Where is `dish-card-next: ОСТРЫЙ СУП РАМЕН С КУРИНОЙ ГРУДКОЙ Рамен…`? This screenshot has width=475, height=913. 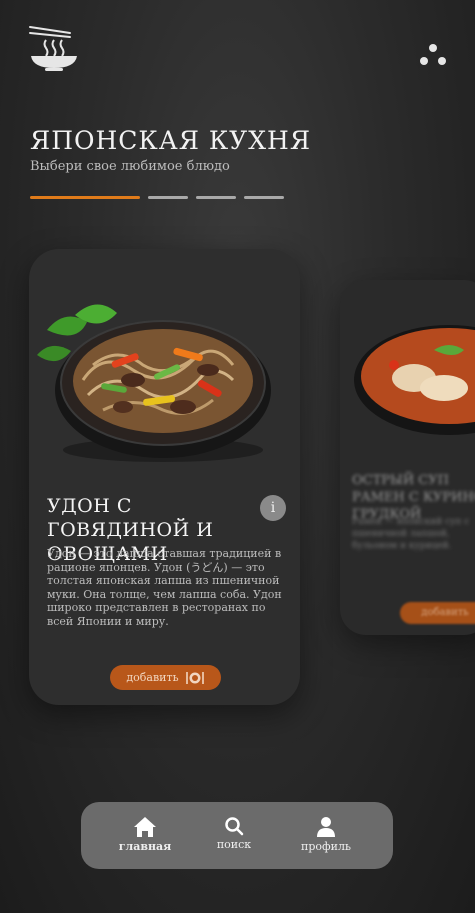 dish-card-next: ОСТРЫЙ СУП РАМЕН С КУРИНОЙ ГРУДКОЙ Рамен… is located at coordinates (407, 457).